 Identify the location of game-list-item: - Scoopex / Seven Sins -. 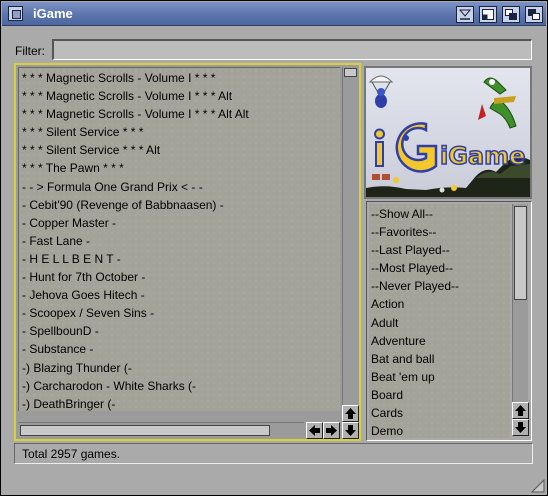
(180, 313).